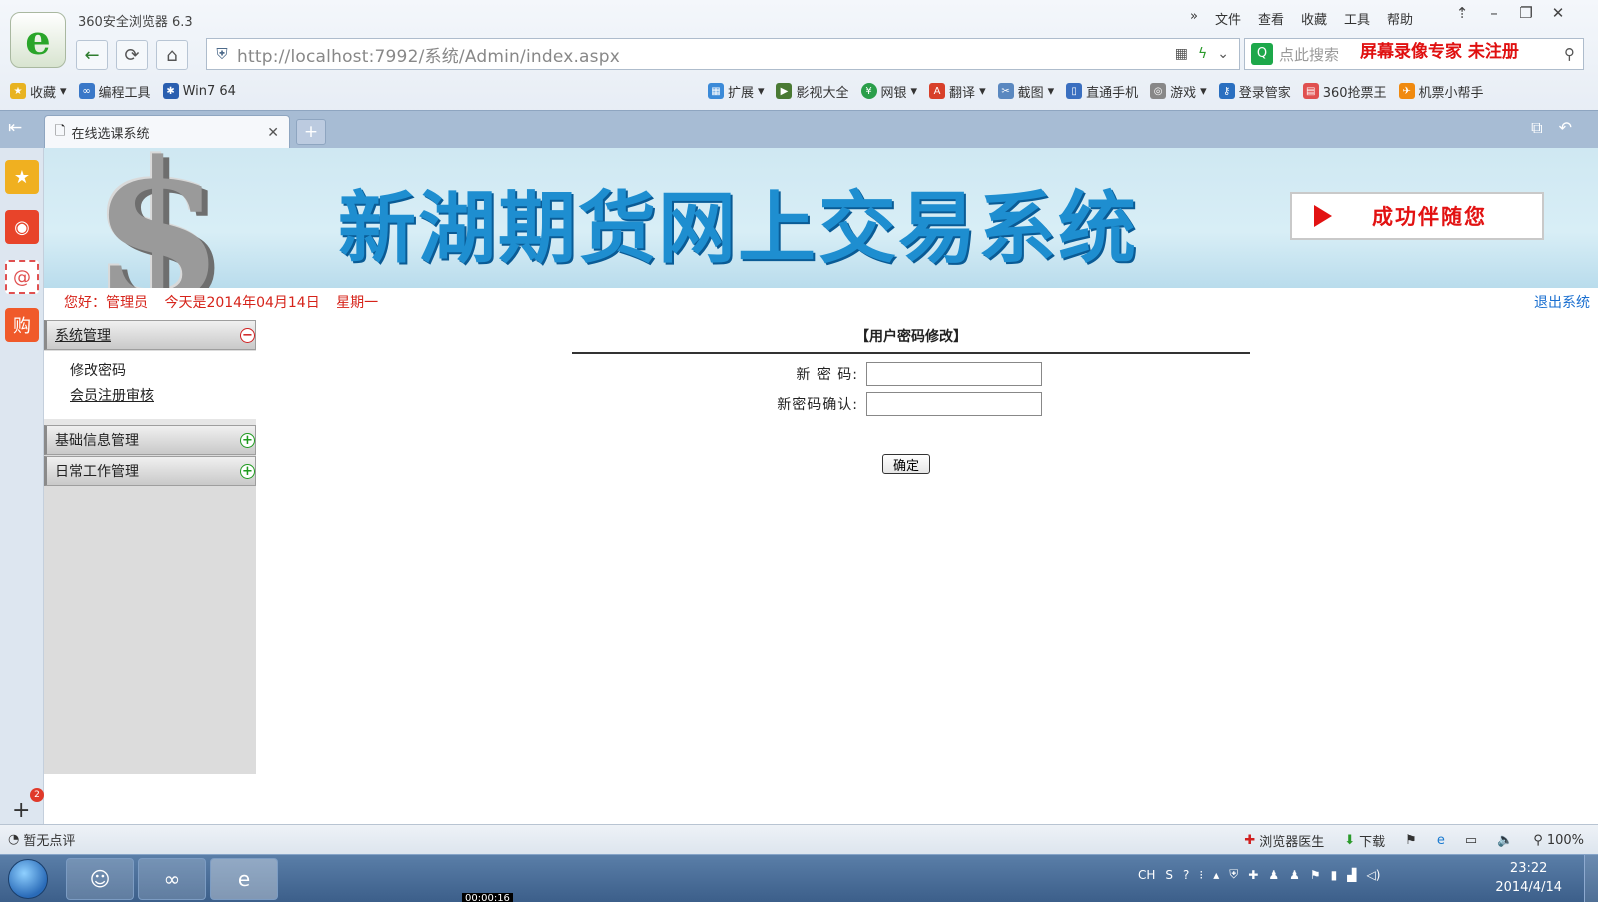 The width and height of the screenshot is (1598, 902). What do you see at coordinates (1223, 54) in the screenshot?
I see `chevron-down-icon: ⌄` at bounding box center [1223, 54].